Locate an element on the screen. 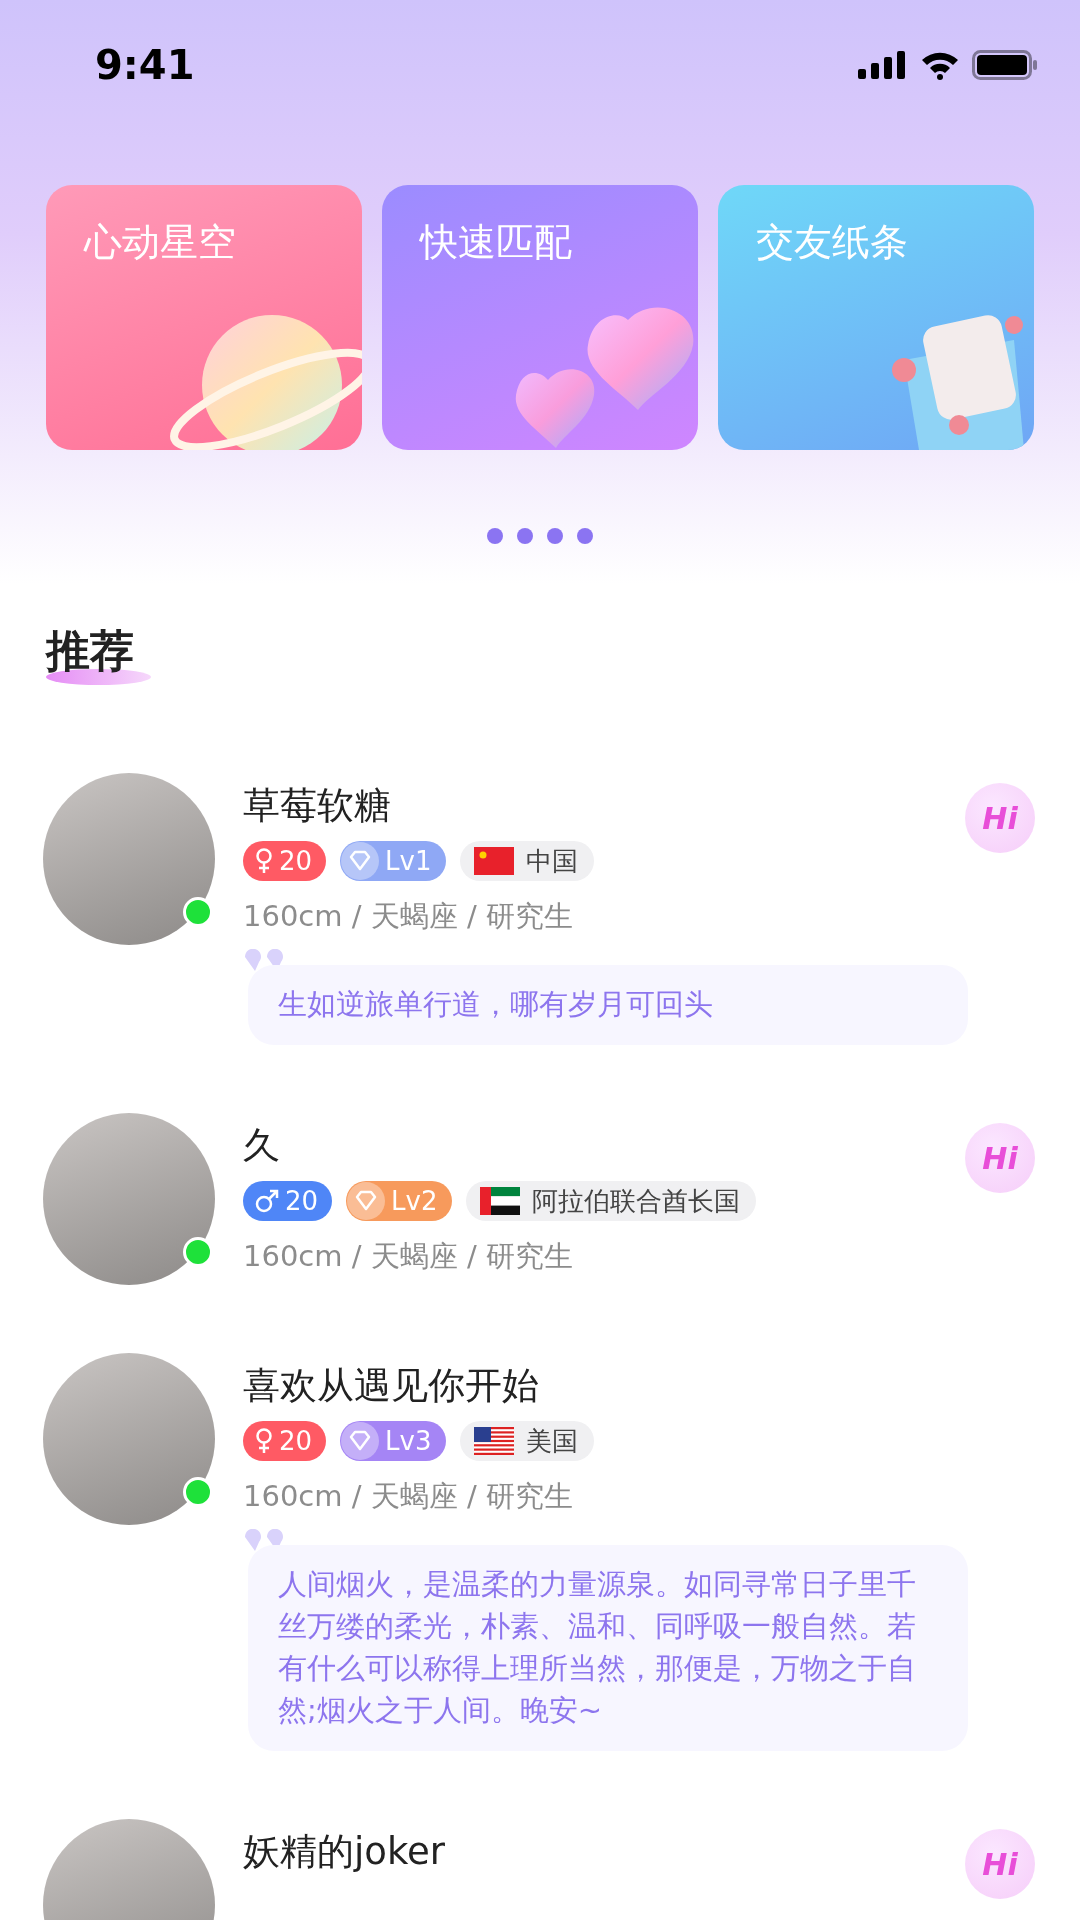 The height and width of the screenshot is (1920, 1080). country-name: 阿拉伯联合酋长国 is located at coordinates (635, 1201).